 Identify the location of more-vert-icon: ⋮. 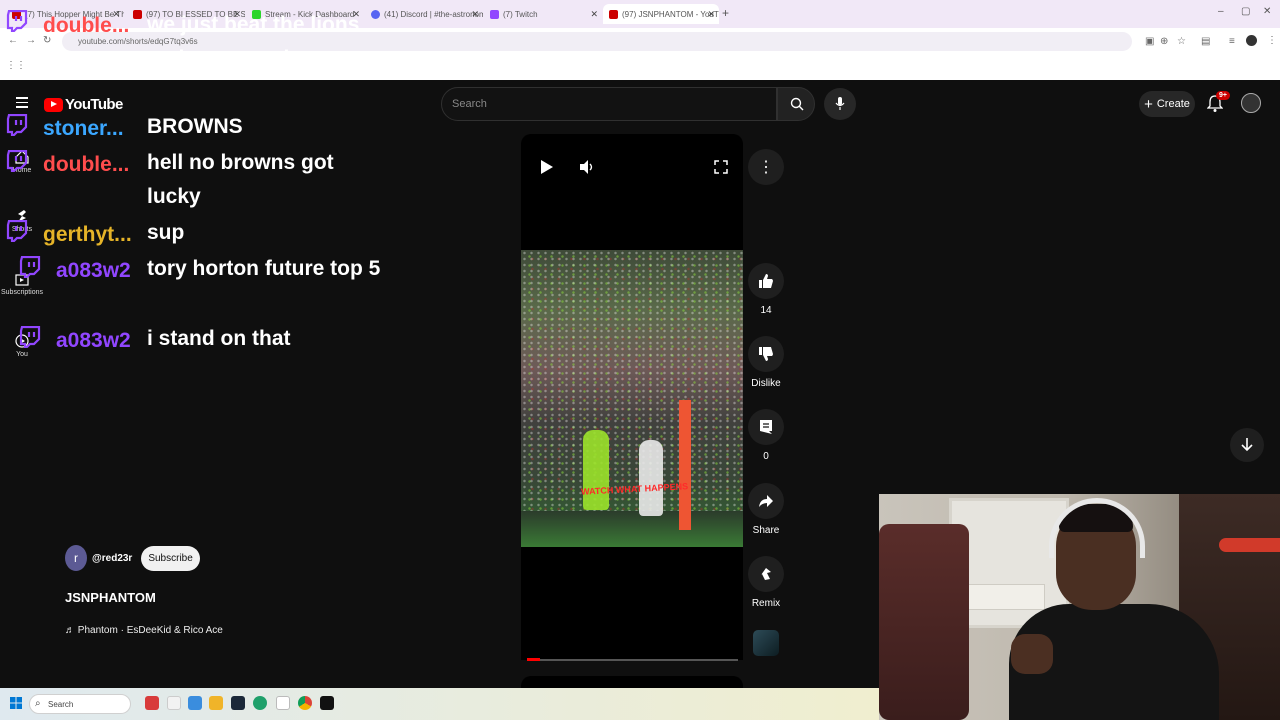
(766, 167).